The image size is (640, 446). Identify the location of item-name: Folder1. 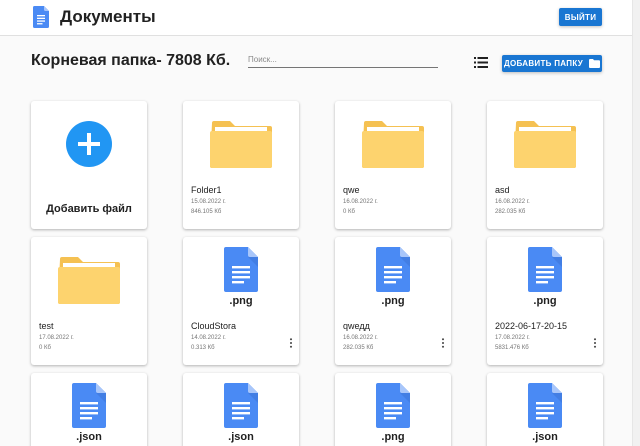
(206, 190).